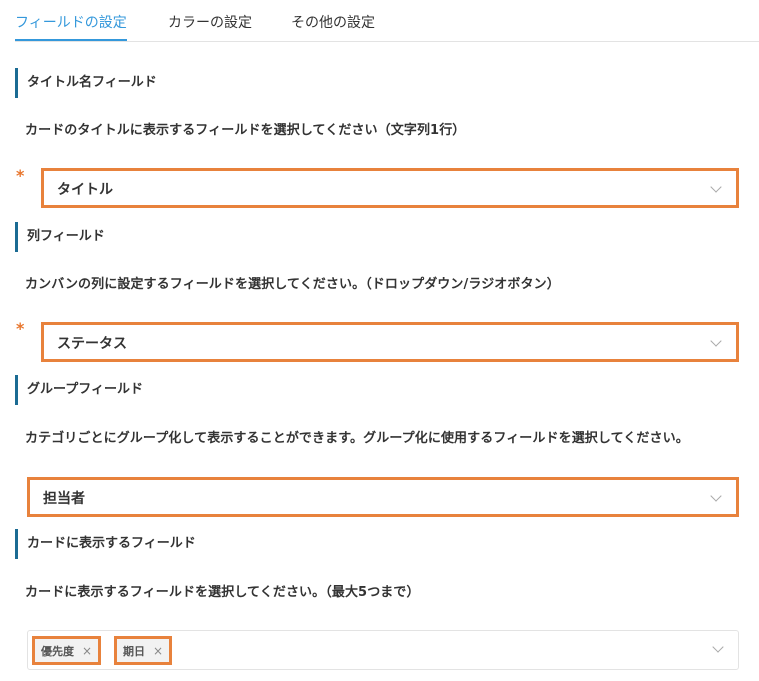 This screenshot has width=759, height=681. What do you see at coordinates (79, 390) in the screenshot?
I see `group-field-heading: グループフィールド` at bounding box center [79, 390].